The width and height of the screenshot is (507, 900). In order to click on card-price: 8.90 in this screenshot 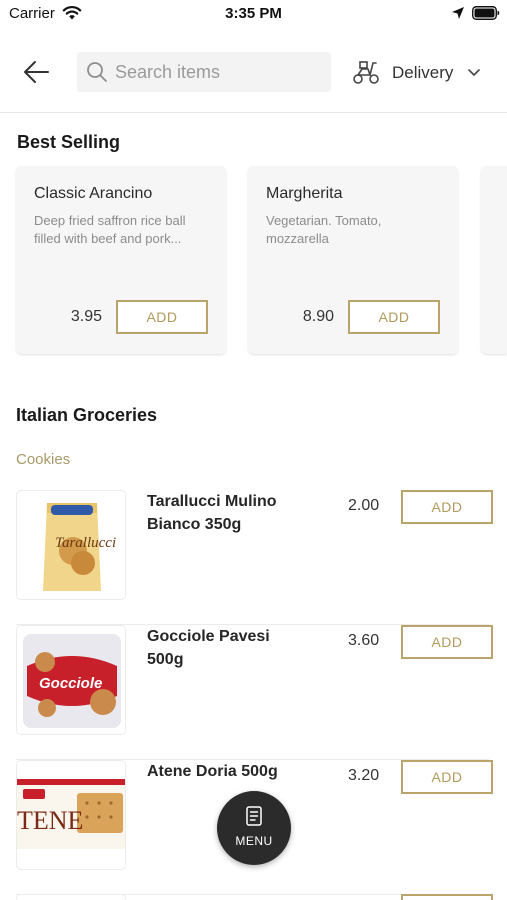, I will do `click(318, 316)`.